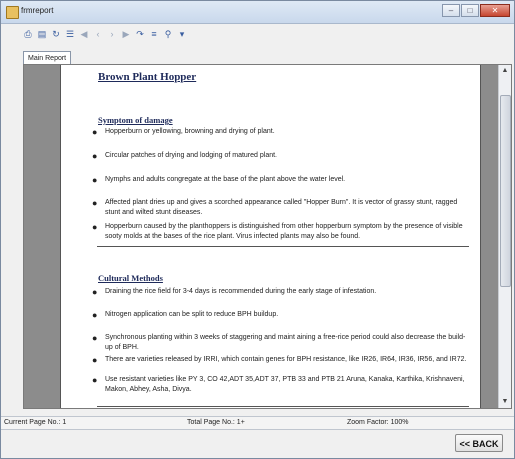 The height and width of the screenshot is (459, 515). I want to click on report-toolbar: ⎙ ▤ ↻ ☰ ◀ ‹ › ▶ ↷ ≡ ⚲ ▾, so click(105, 34).